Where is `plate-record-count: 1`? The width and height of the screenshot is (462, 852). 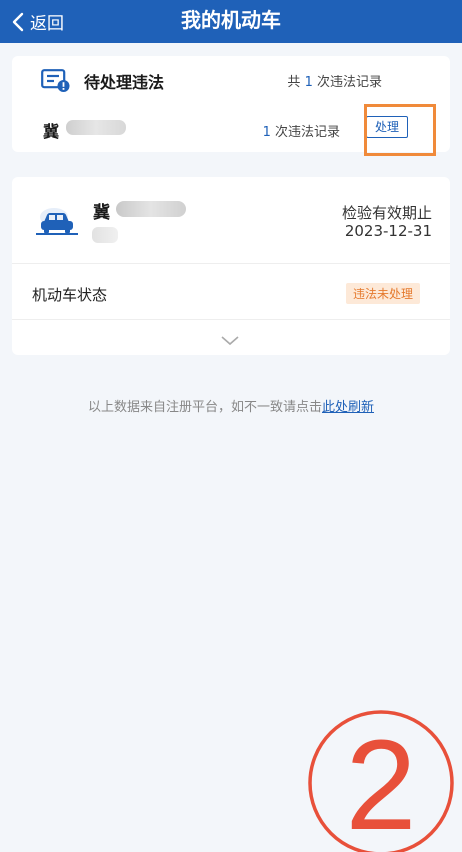
plate-record-count: 1 is located at coordinates (266, 132).